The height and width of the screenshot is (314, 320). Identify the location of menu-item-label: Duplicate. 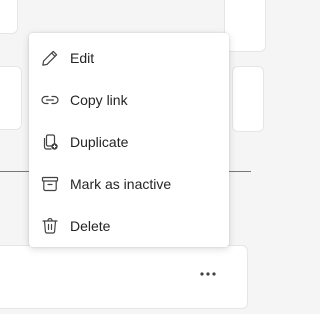
(99, 142).